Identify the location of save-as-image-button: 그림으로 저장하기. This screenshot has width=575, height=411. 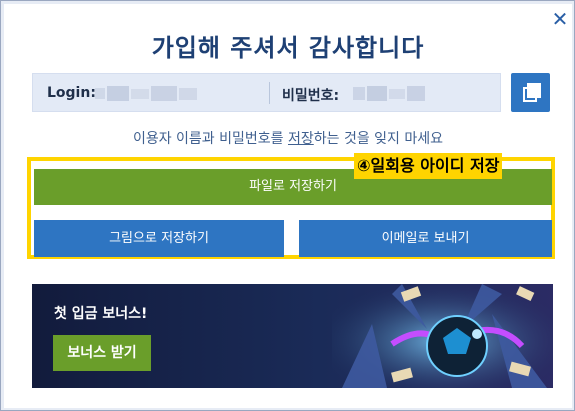
(159, 238).